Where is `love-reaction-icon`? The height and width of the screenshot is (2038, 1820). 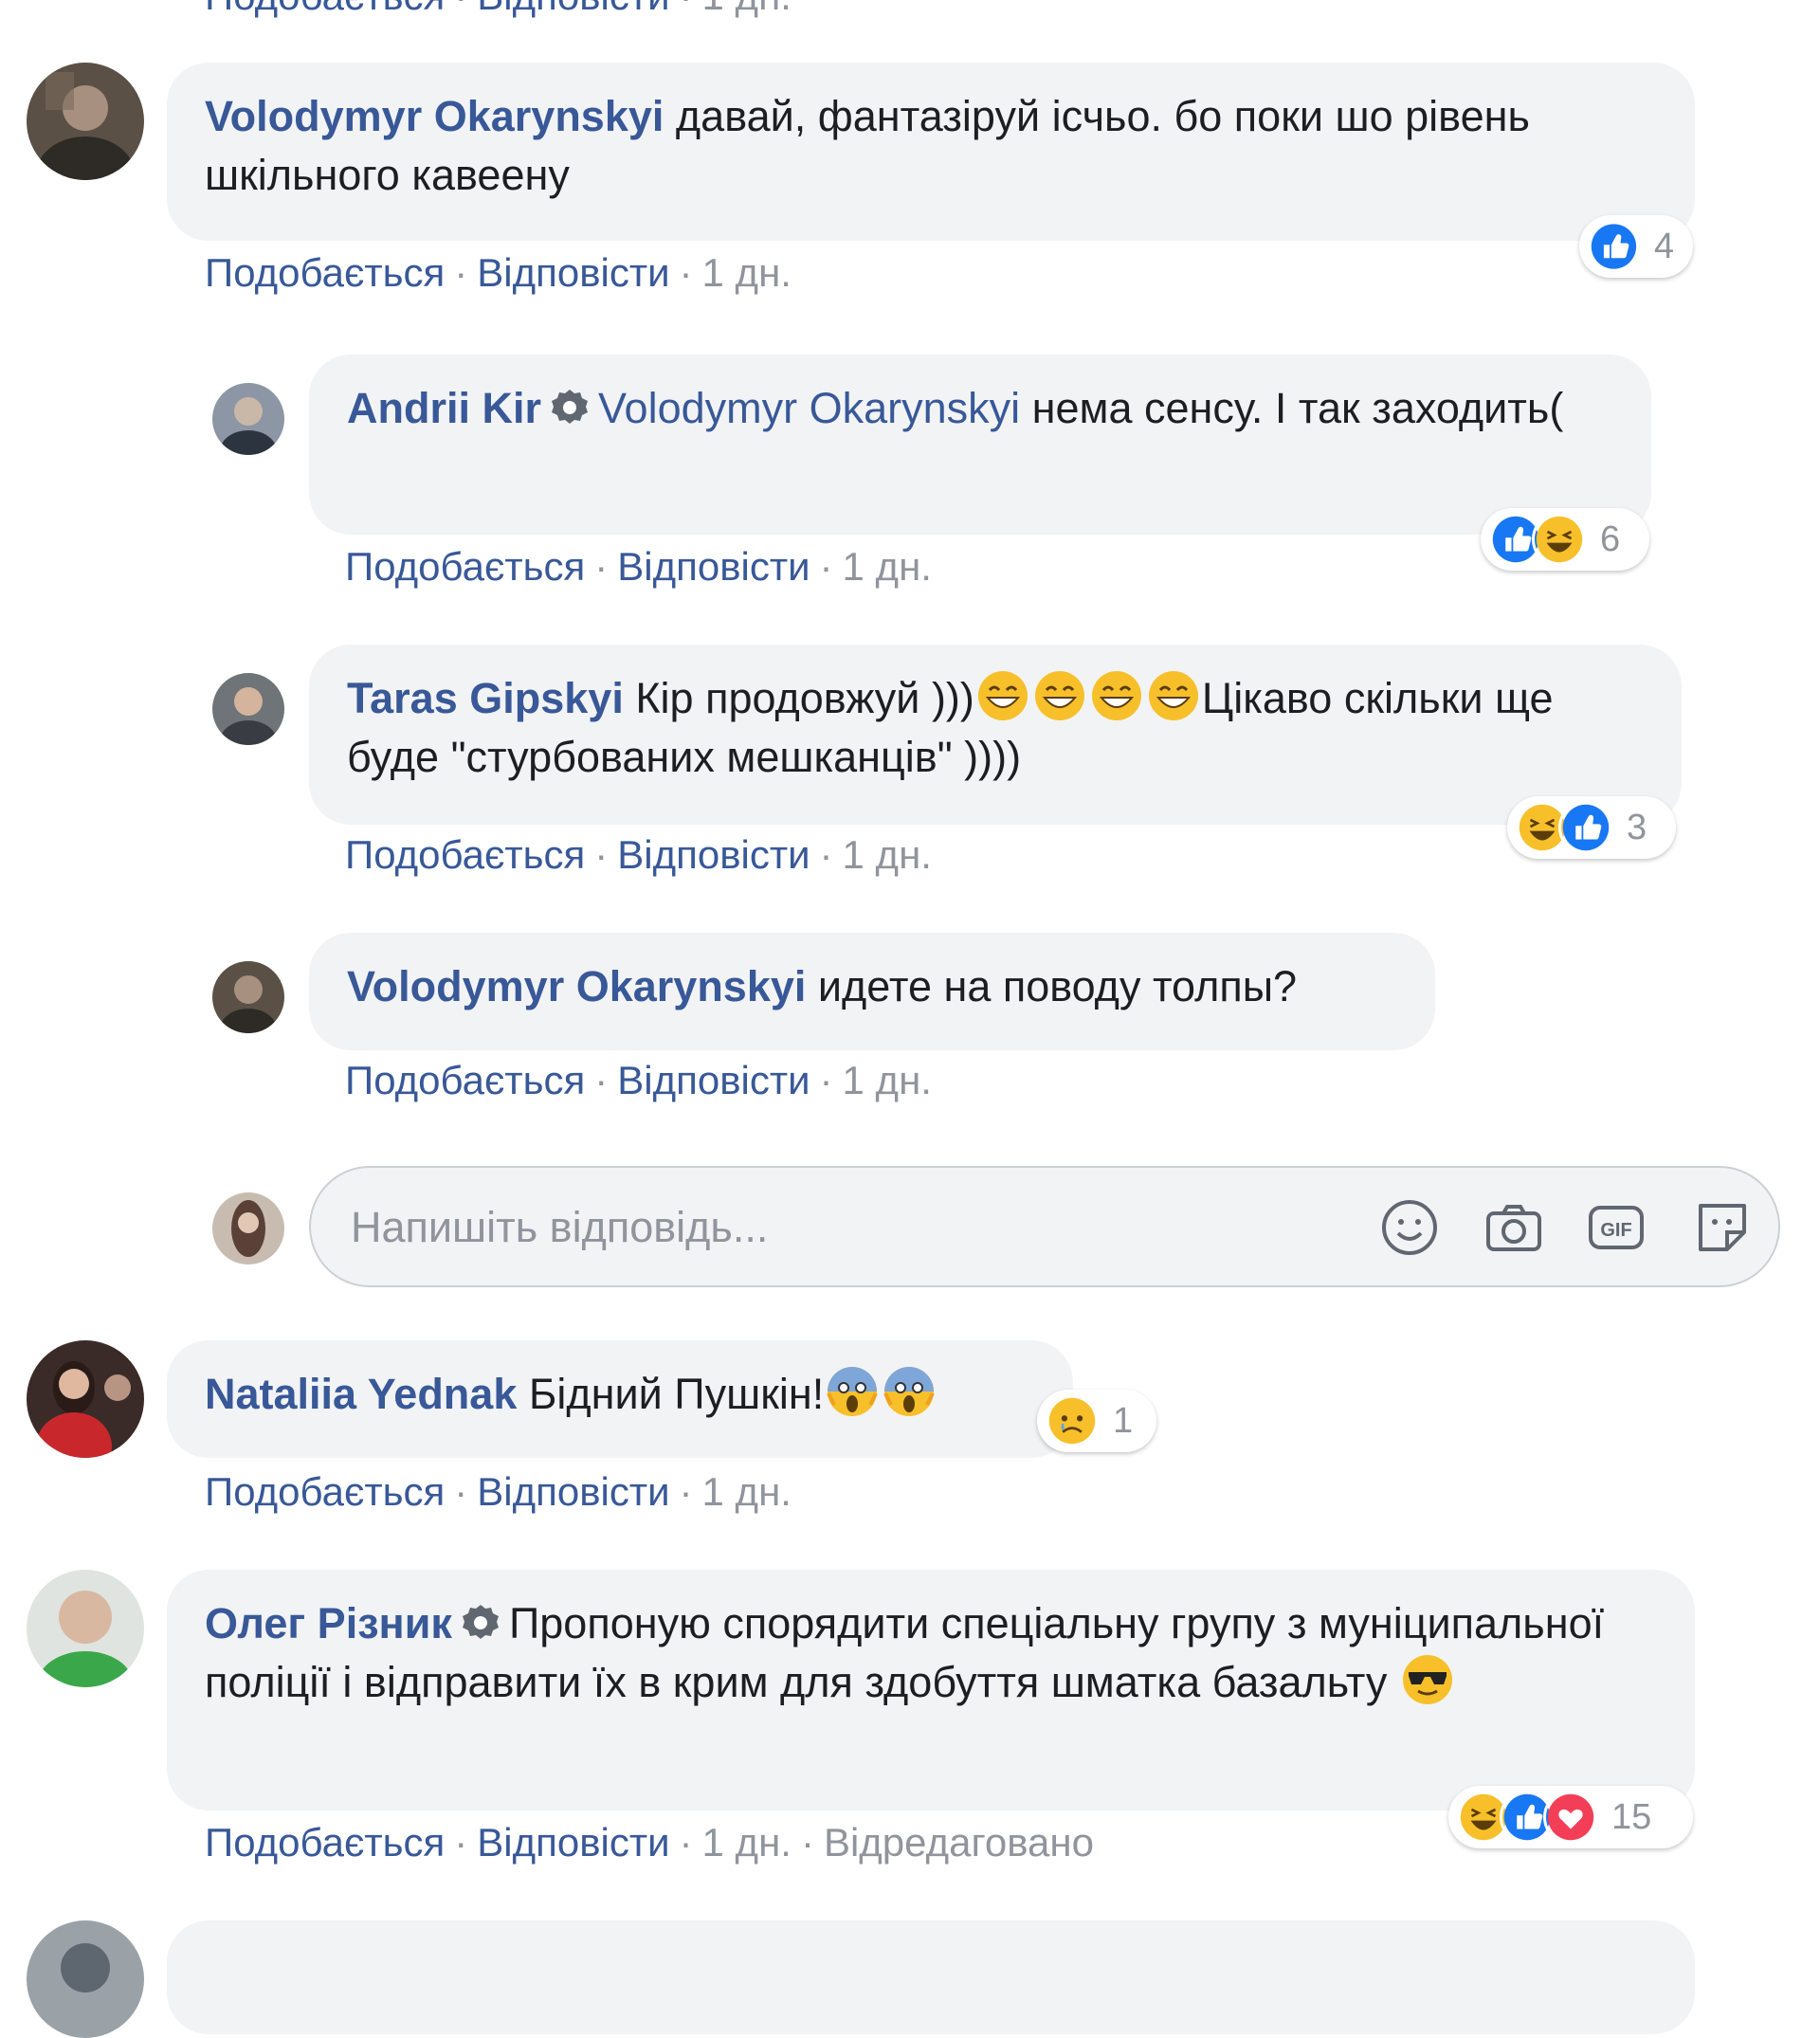
love-reaction-icon is located at coordinates (1570, 1817).